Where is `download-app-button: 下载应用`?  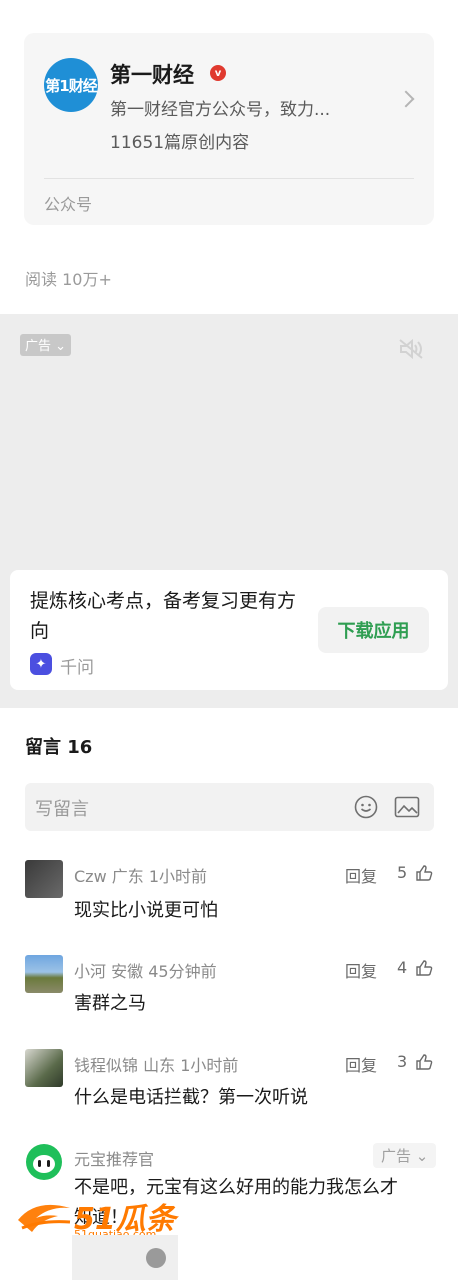 download-app-button: 下载应用 is located at coordinates (373, 630).